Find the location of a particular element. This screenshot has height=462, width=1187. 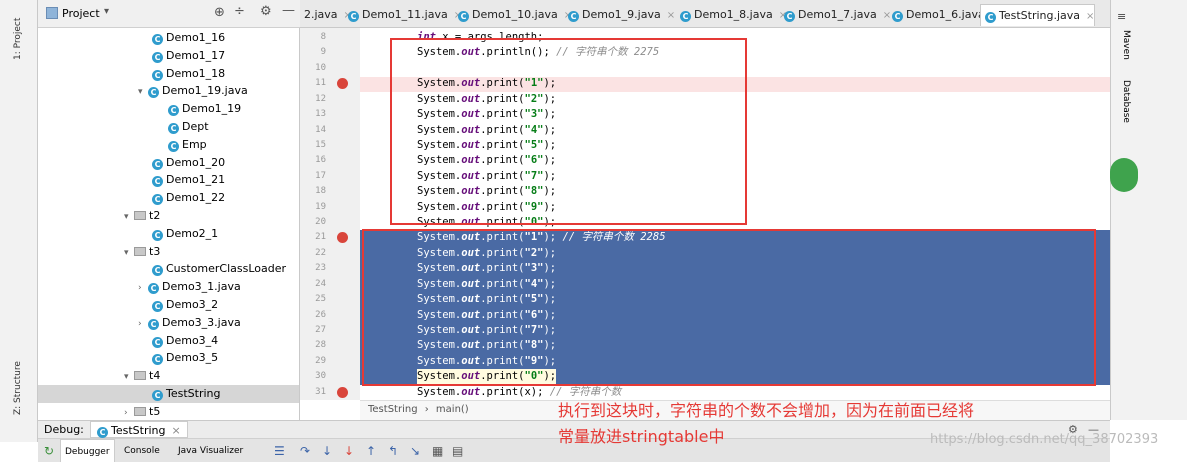

tree-item: C CustomerClassLoader is located at coordinates (219, 269).